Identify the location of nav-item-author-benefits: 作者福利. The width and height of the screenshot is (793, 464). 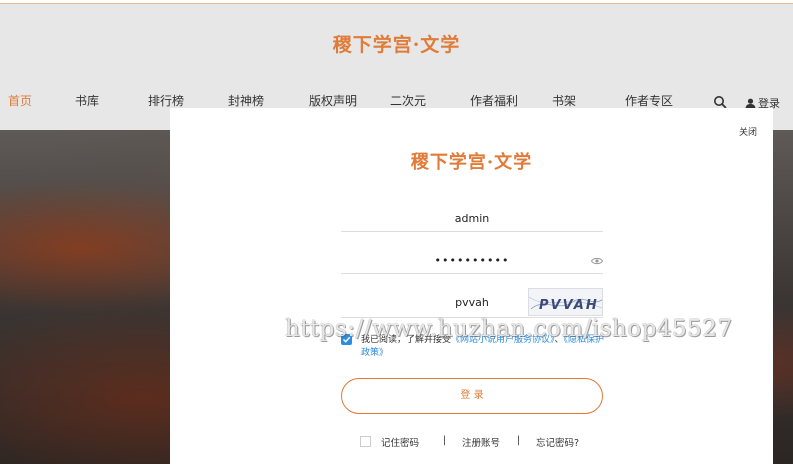
(494, 100).